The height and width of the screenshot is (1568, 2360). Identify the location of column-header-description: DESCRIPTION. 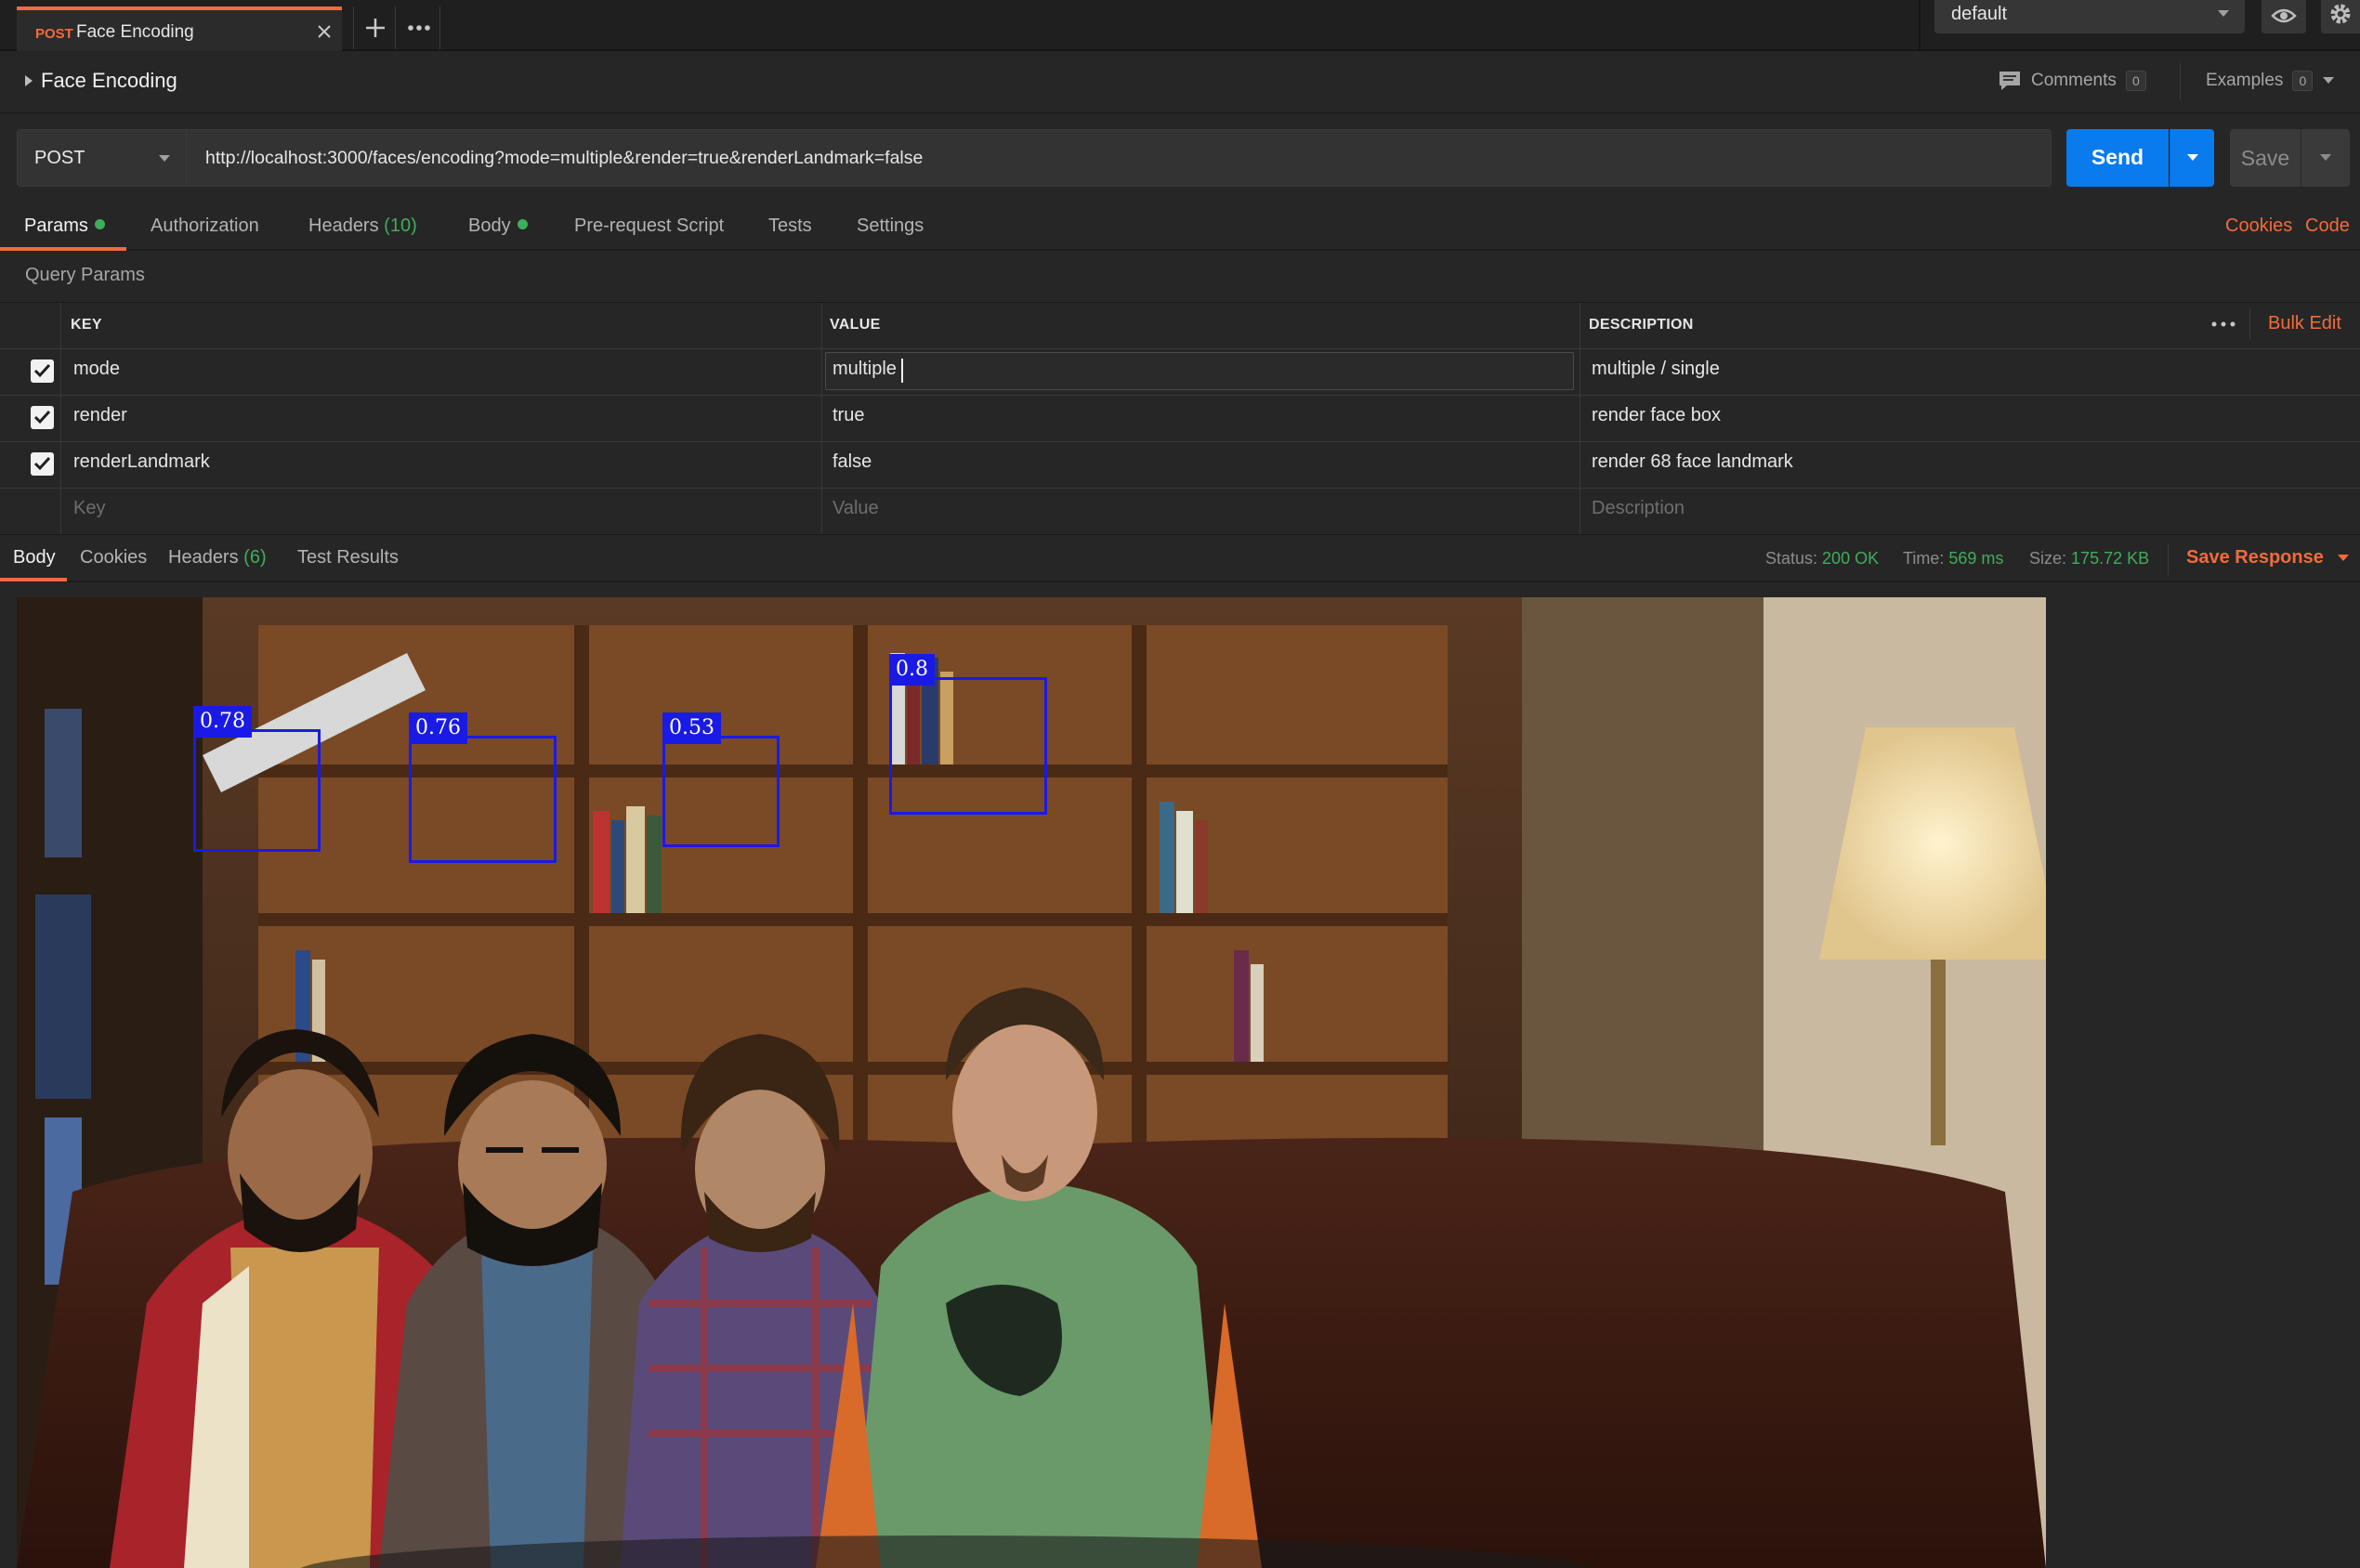
(1642, 325).